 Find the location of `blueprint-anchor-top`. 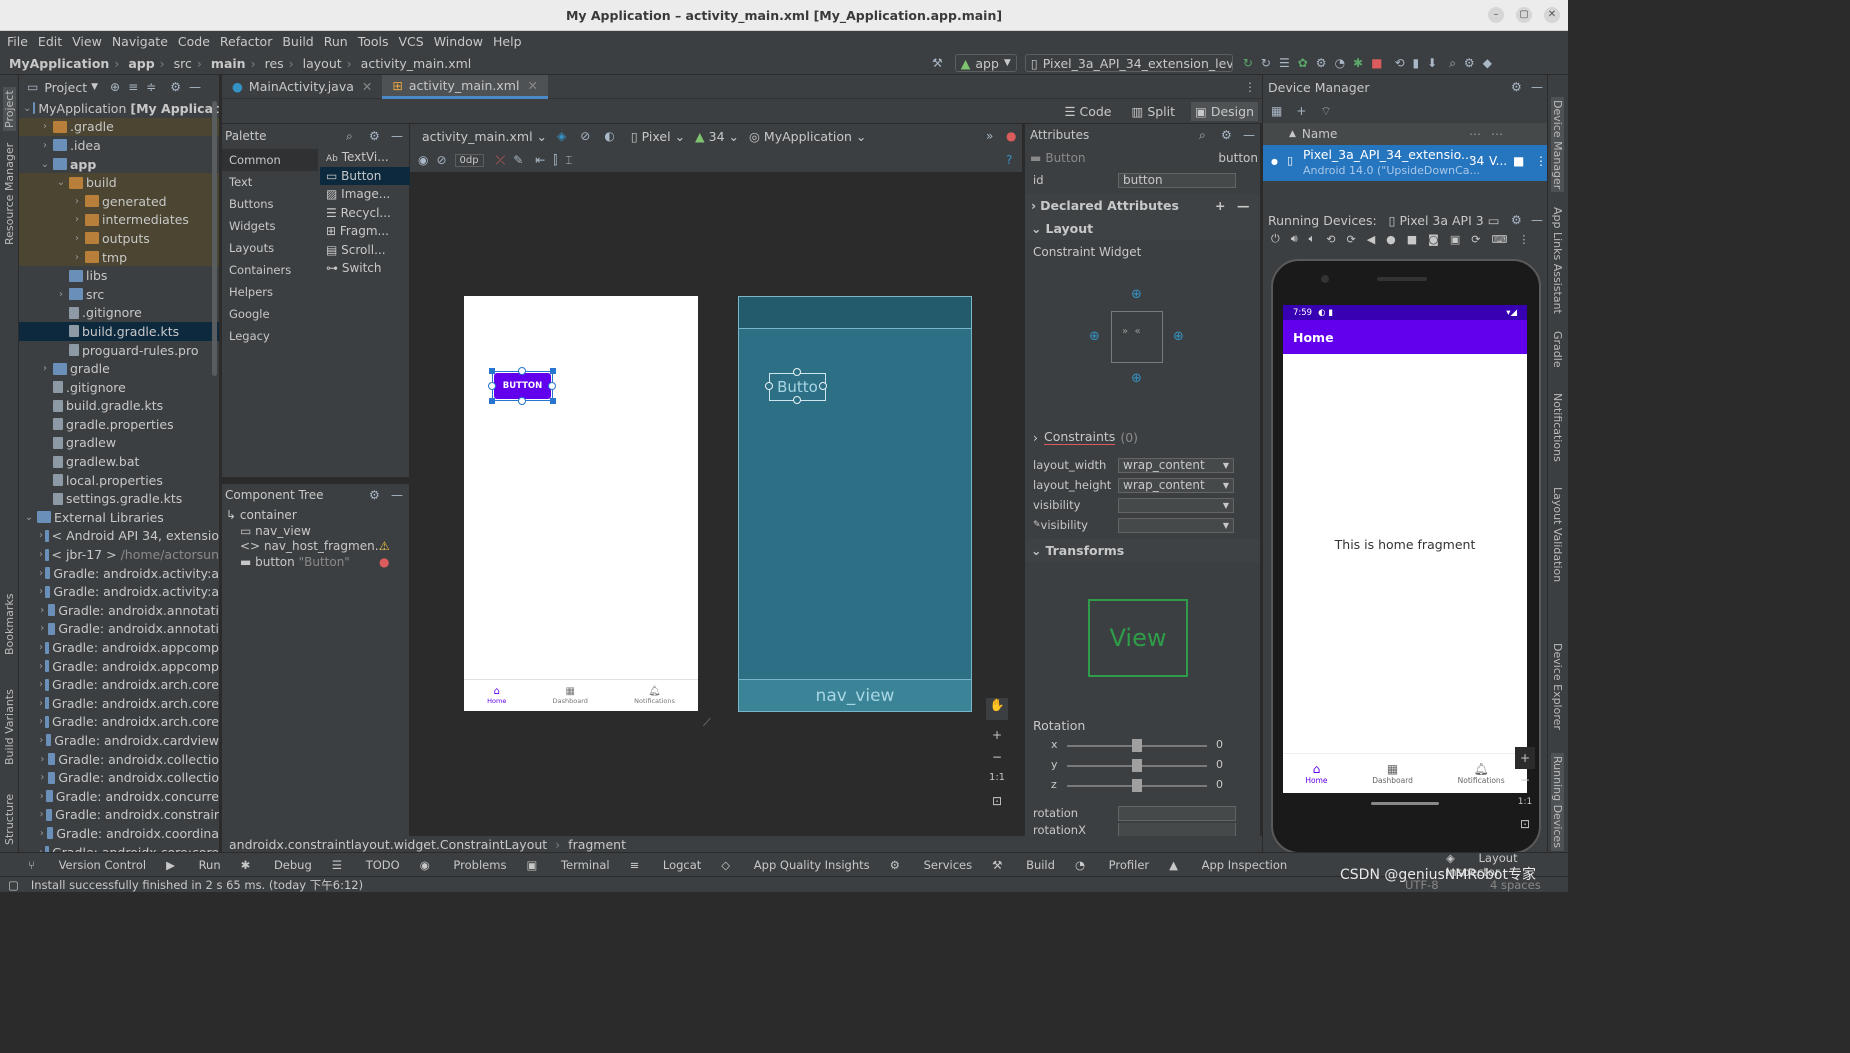

blueprint-anchor-top is located at coordinates (797, 372).